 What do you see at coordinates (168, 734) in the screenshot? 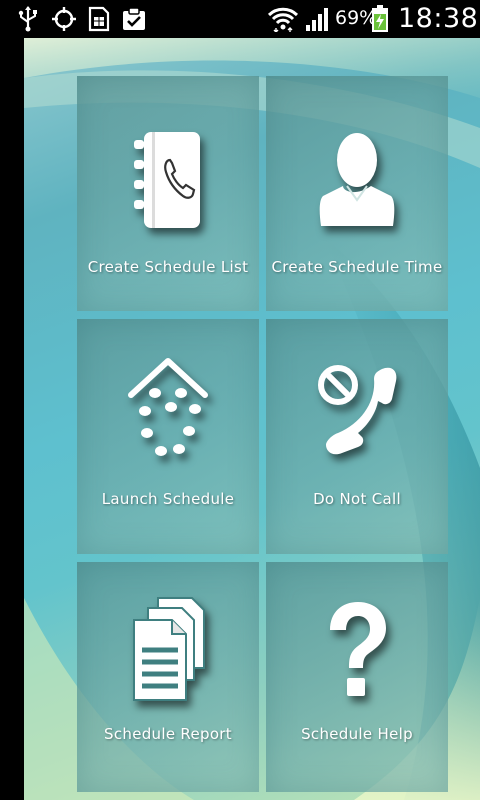
I see `tile-label: Schedule Report` at bounding box center [168, 734].